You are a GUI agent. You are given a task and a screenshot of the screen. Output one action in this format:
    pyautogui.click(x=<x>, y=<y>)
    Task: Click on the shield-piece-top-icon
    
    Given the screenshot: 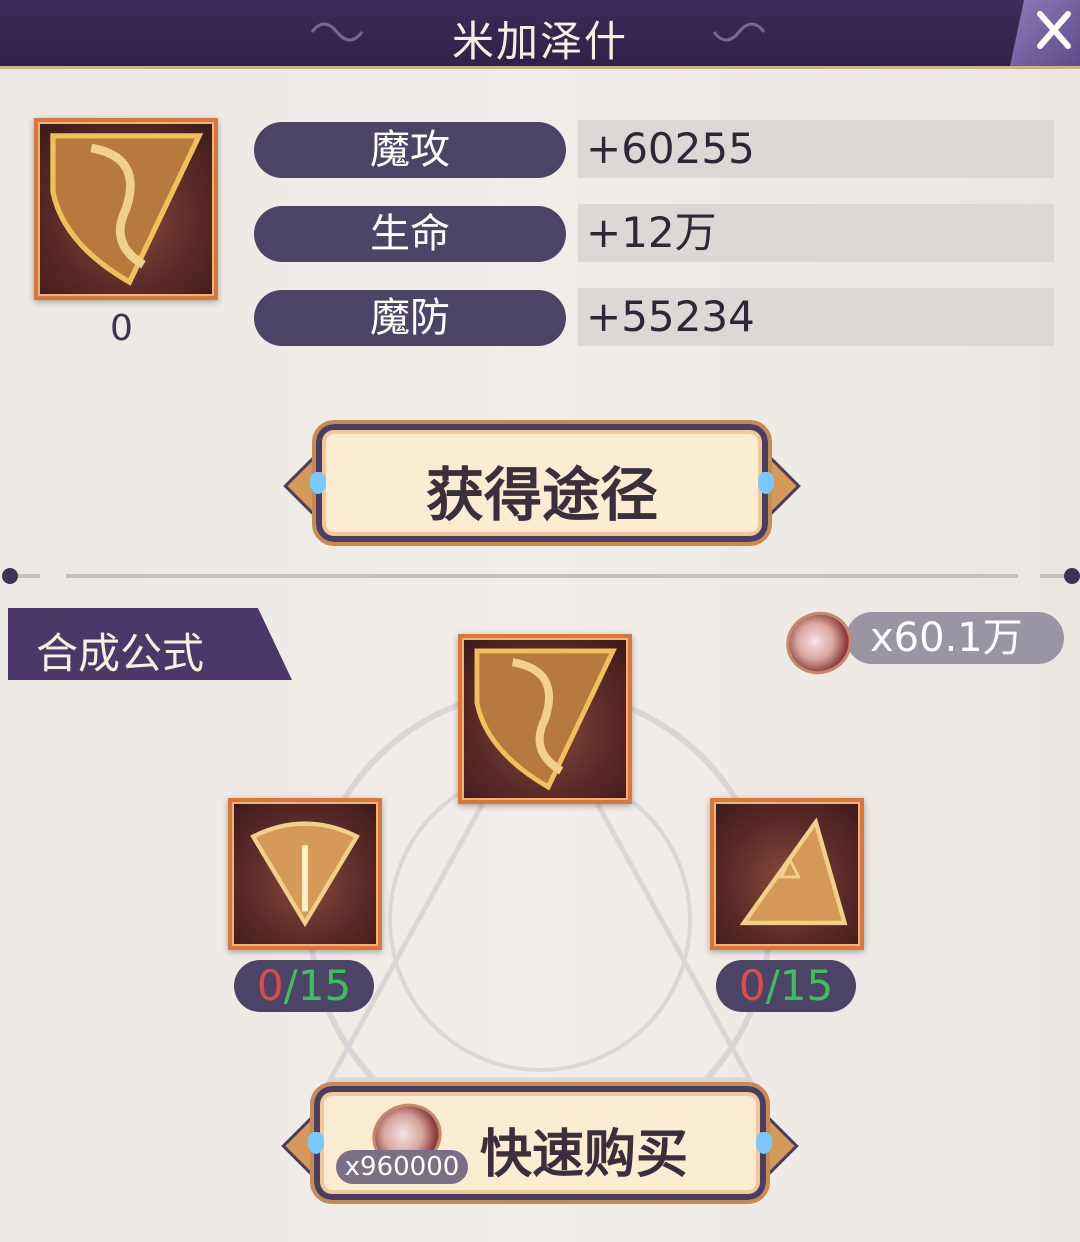 What is the action you would take?
    pyautogui.click(x=305, y=874)
    